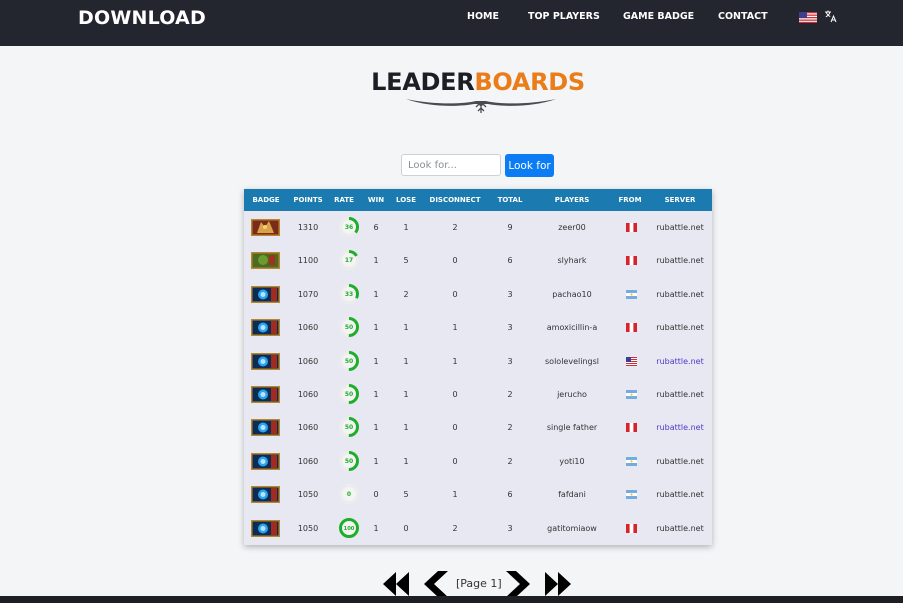  What do you see at coordinates (680, 200) in the screenshot?
I see `col-server: SERVER` at bounding box center [680, 200].